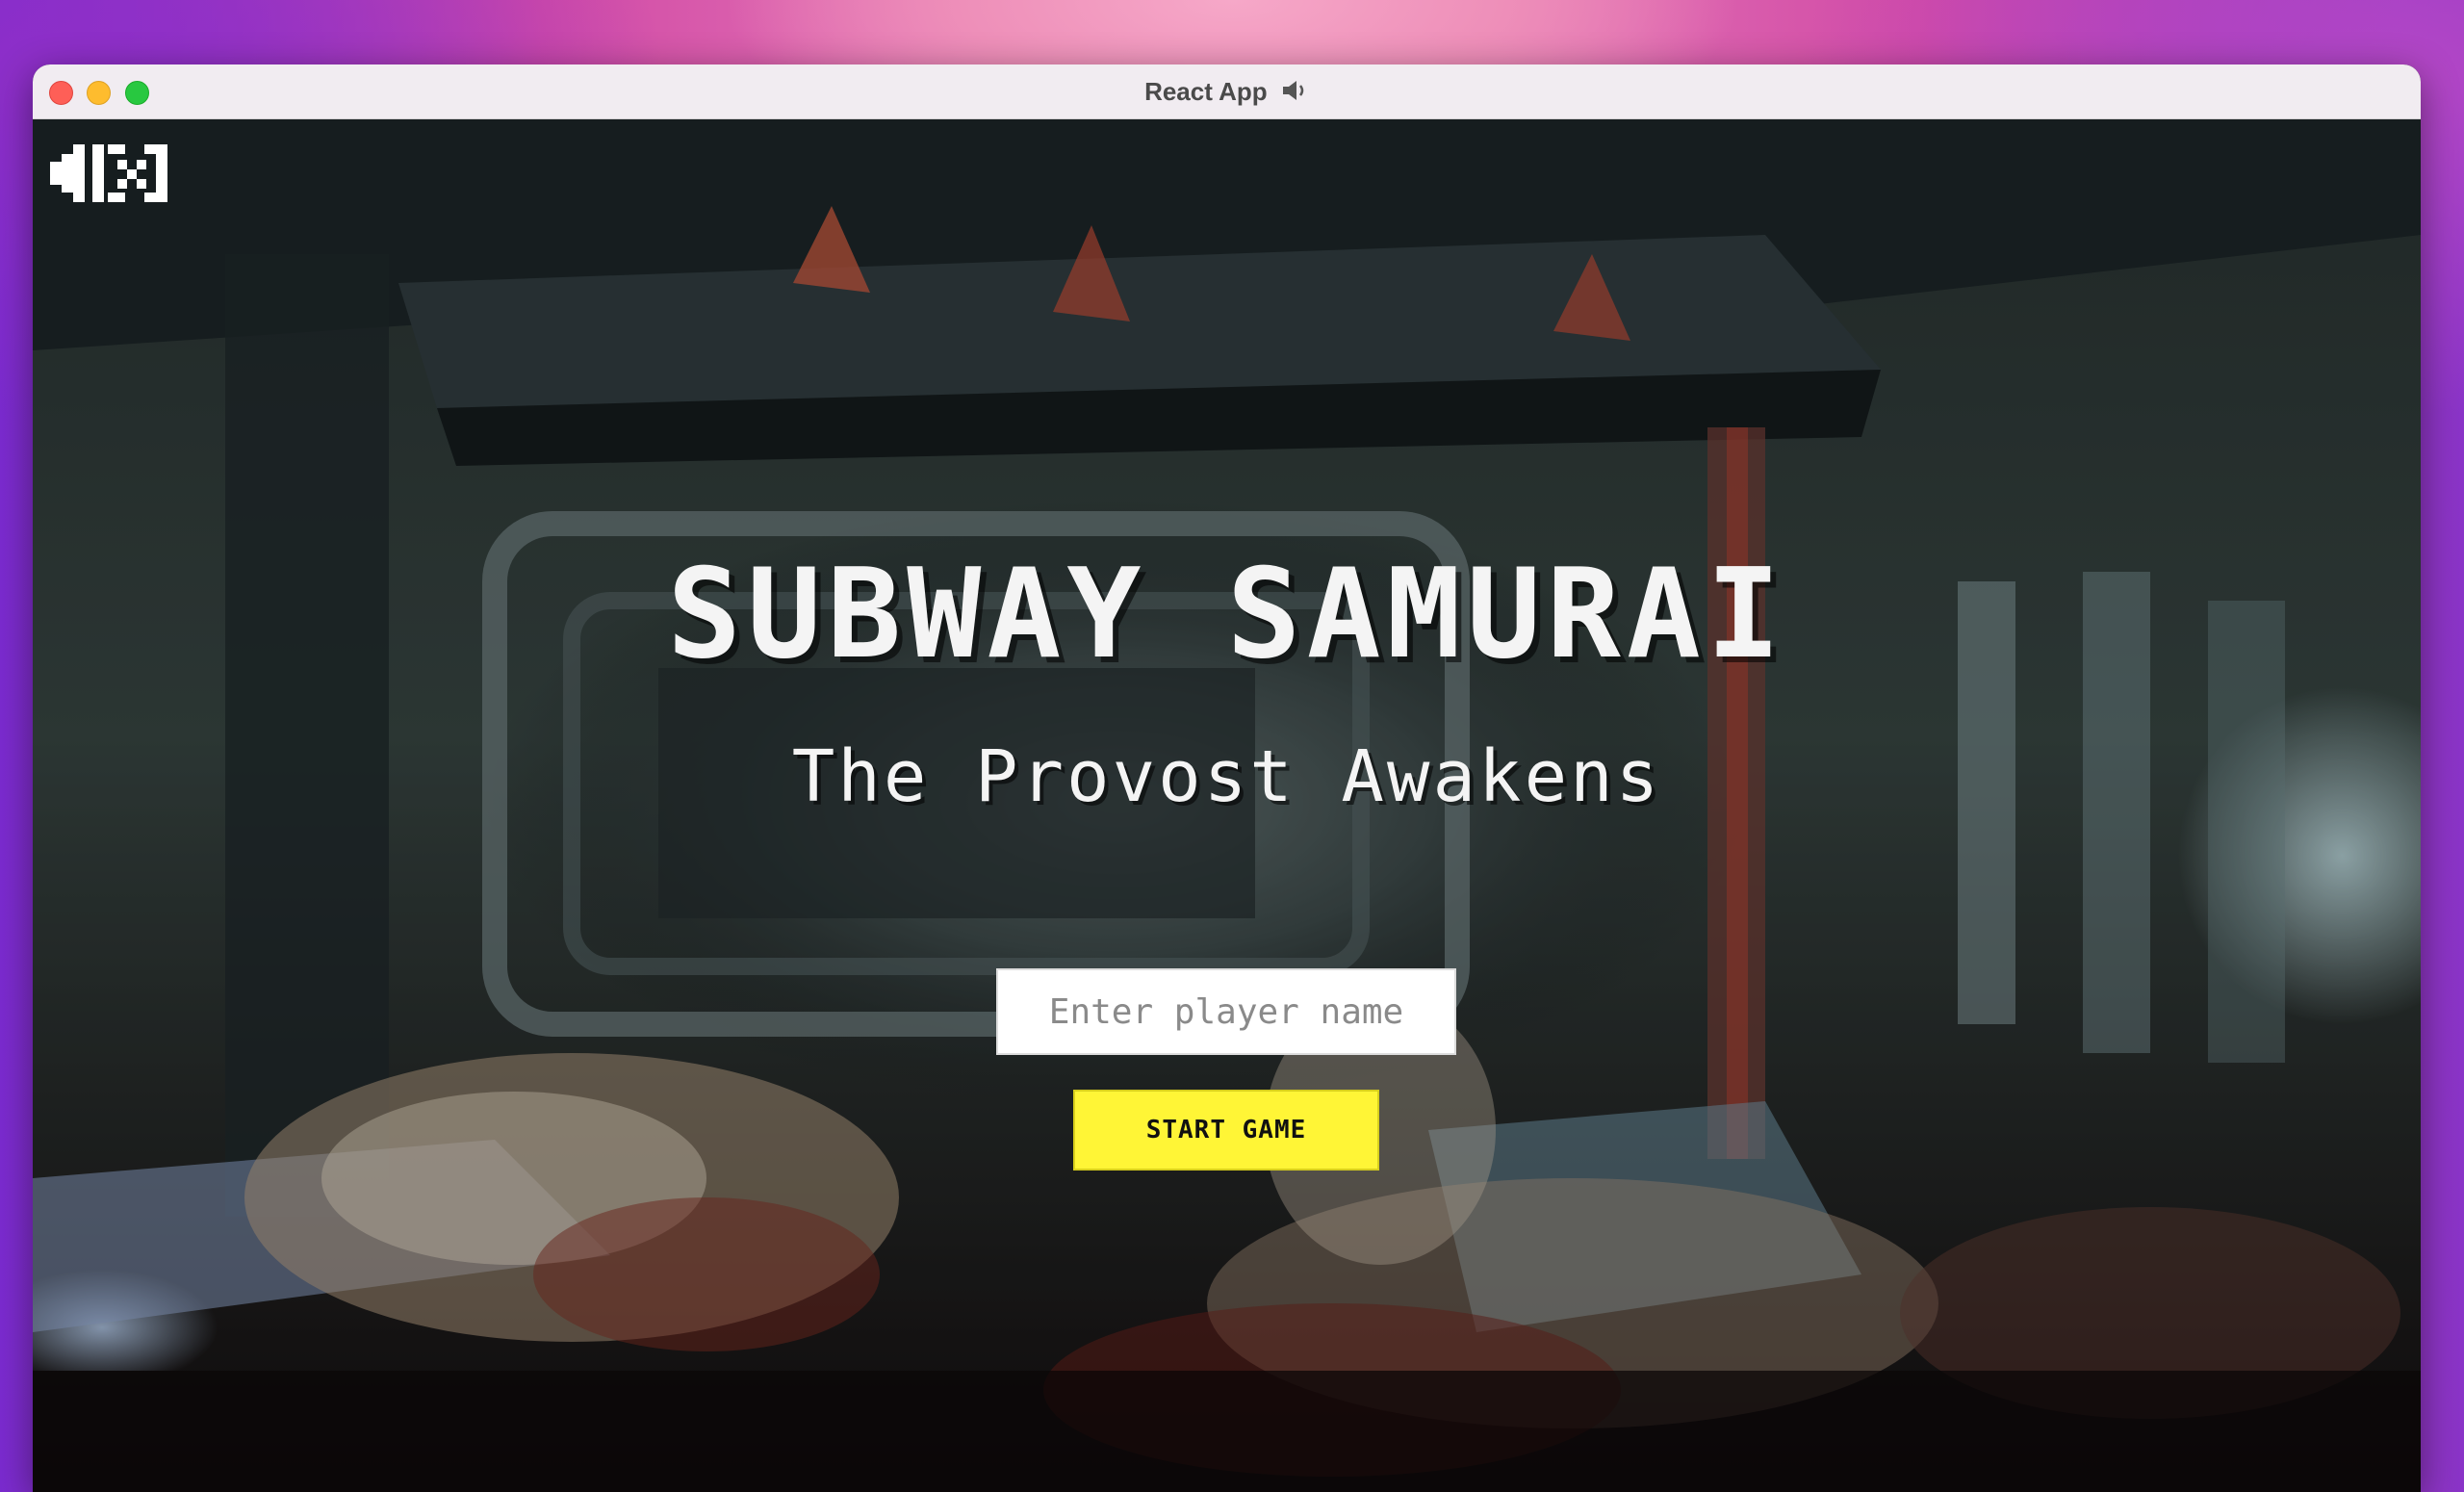  I want to click on game-subtitle: The Provost Awakens, so click(1226, 776).